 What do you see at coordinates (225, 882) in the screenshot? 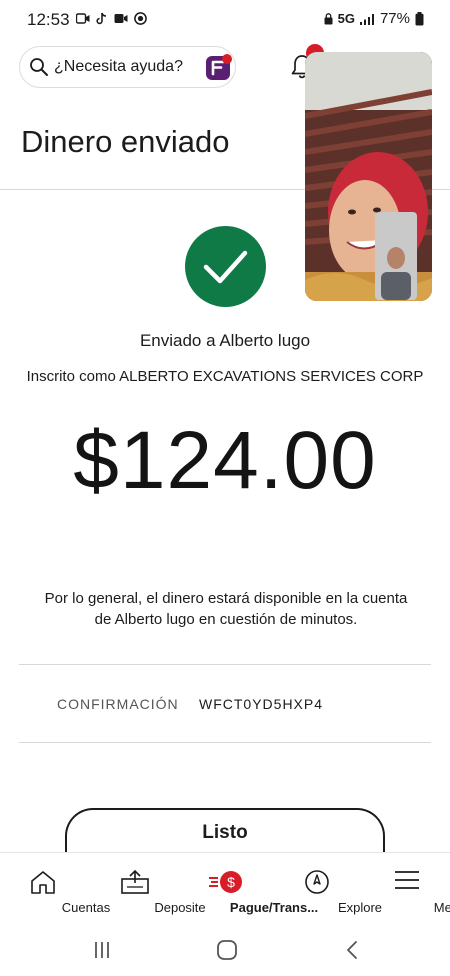
I see `pay-transfer-icon: $` at bounding box center [225, 882].